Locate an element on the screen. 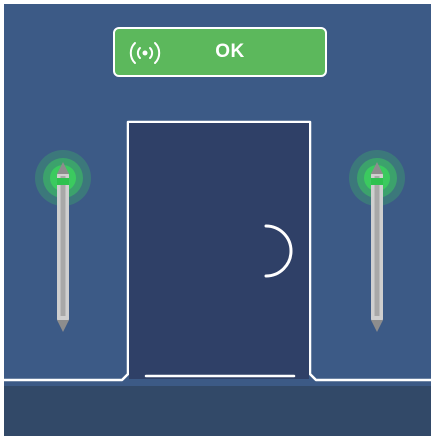  sensor-right-icon is located at coordinates (377, 248).